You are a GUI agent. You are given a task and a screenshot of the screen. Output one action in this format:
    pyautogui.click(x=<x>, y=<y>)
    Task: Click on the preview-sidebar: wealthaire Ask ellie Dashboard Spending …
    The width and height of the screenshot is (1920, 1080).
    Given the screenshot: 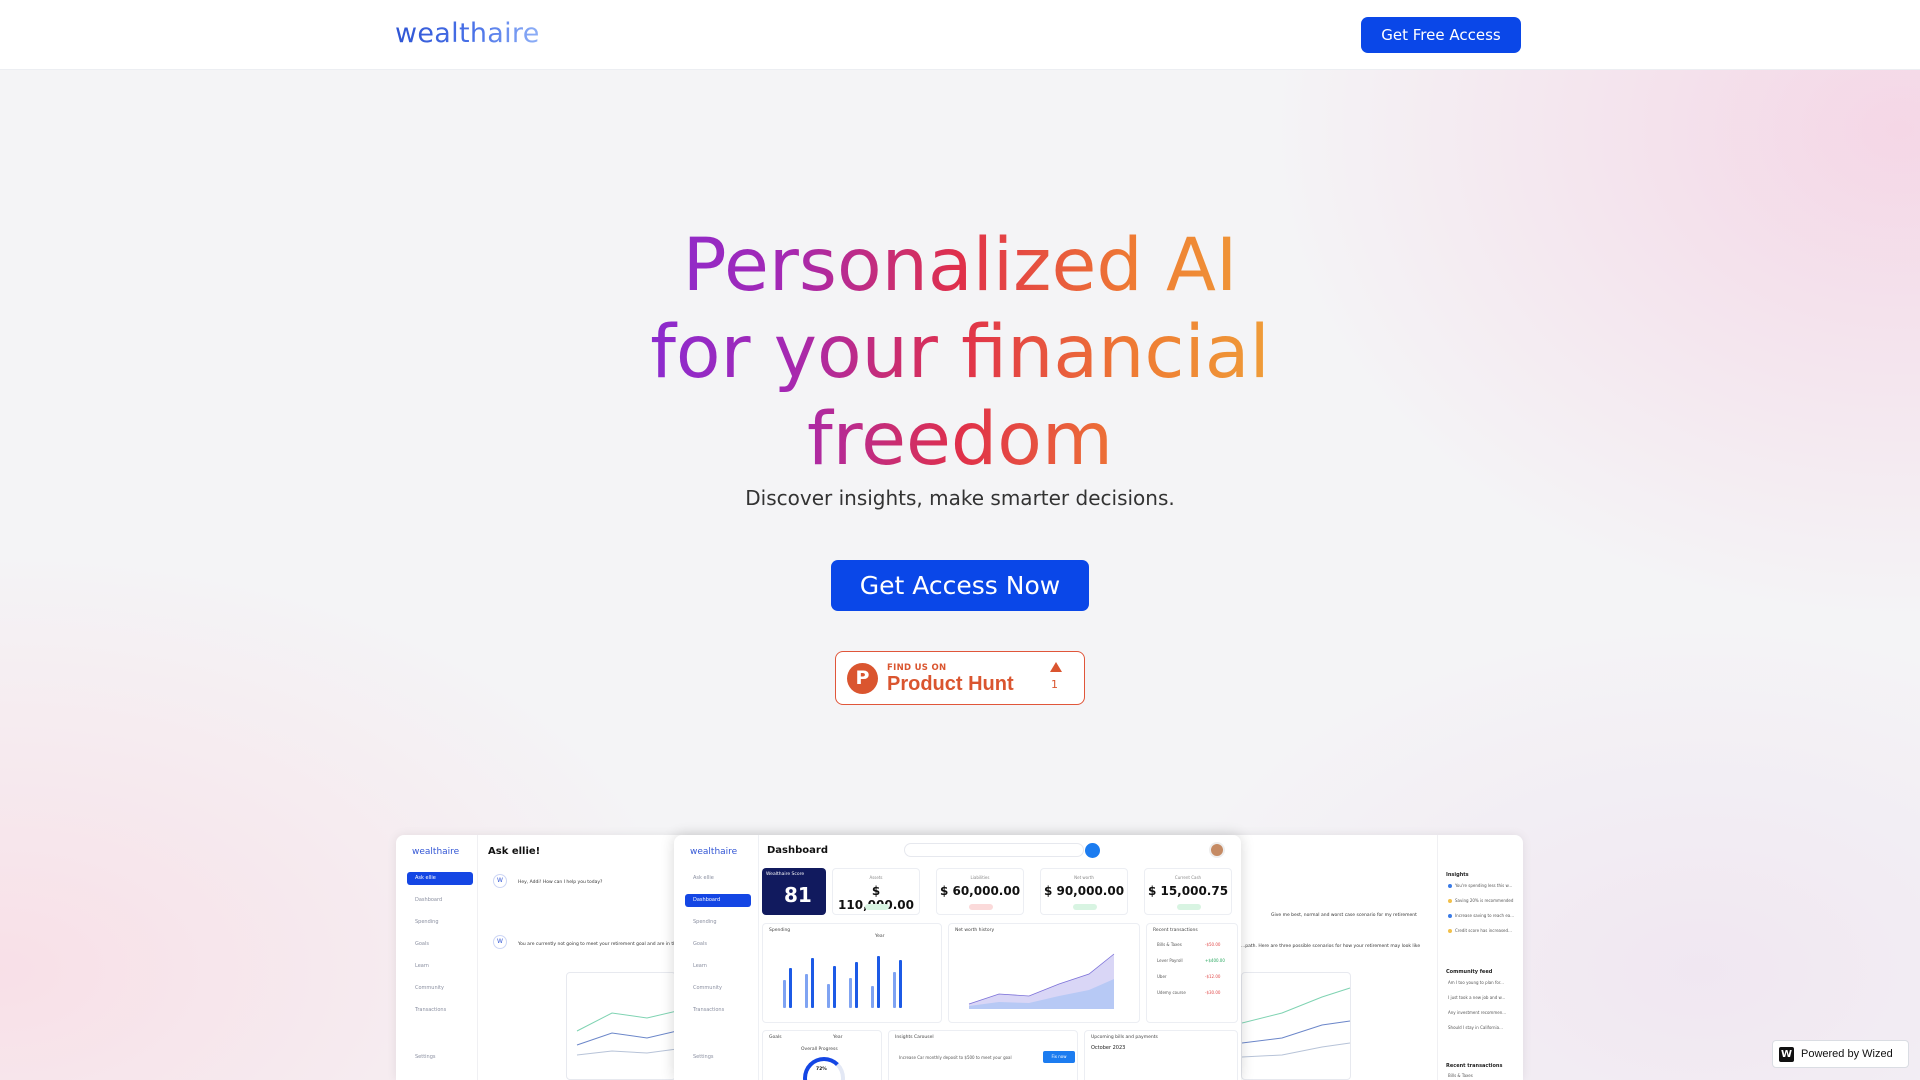 What is the action you would take?
    pyautogui.click(x=437, y=957)
    